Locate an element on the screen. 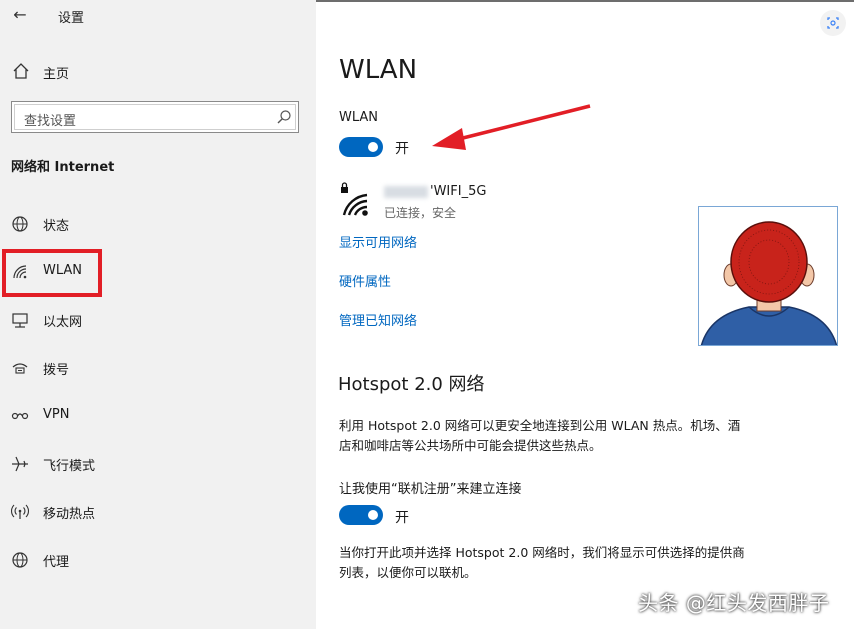 The width and height of the screenshot is (854, 629). screenshot-button is located at coordinates (833, 23).